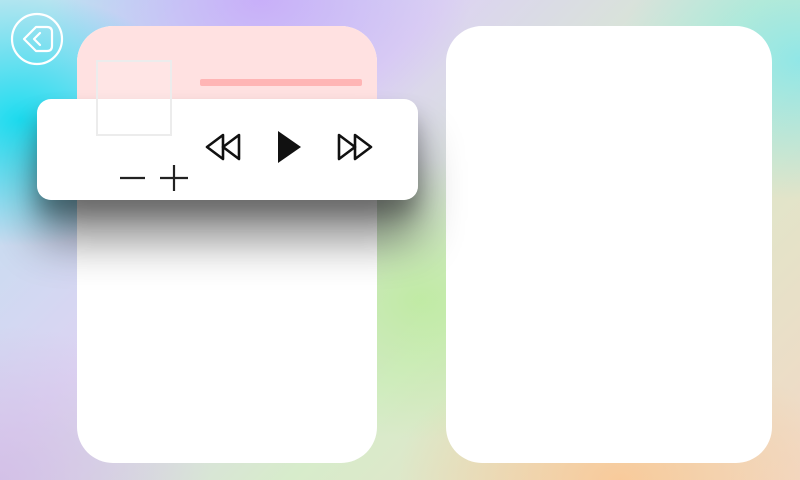  I want to click on play-button, so click(290, 147).